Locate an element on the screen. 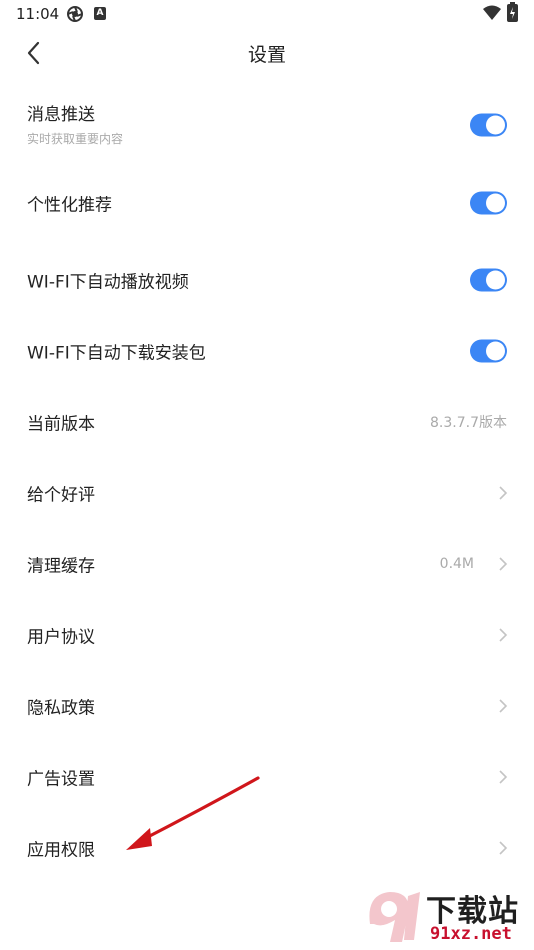 This screenshot has height=950, width=534. recording-icon is located at coordinates (75, 14).